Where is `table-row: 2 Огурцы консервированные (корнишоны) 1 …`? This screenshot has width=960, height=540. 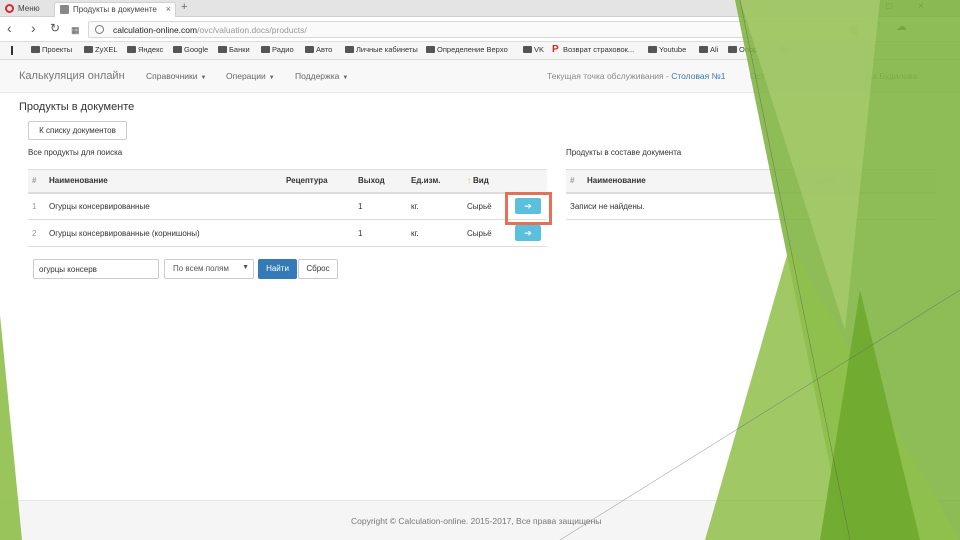
table-row: 2 Огурцы консервированные (корнишоны) 1 … is located at coordinates (287, 233).